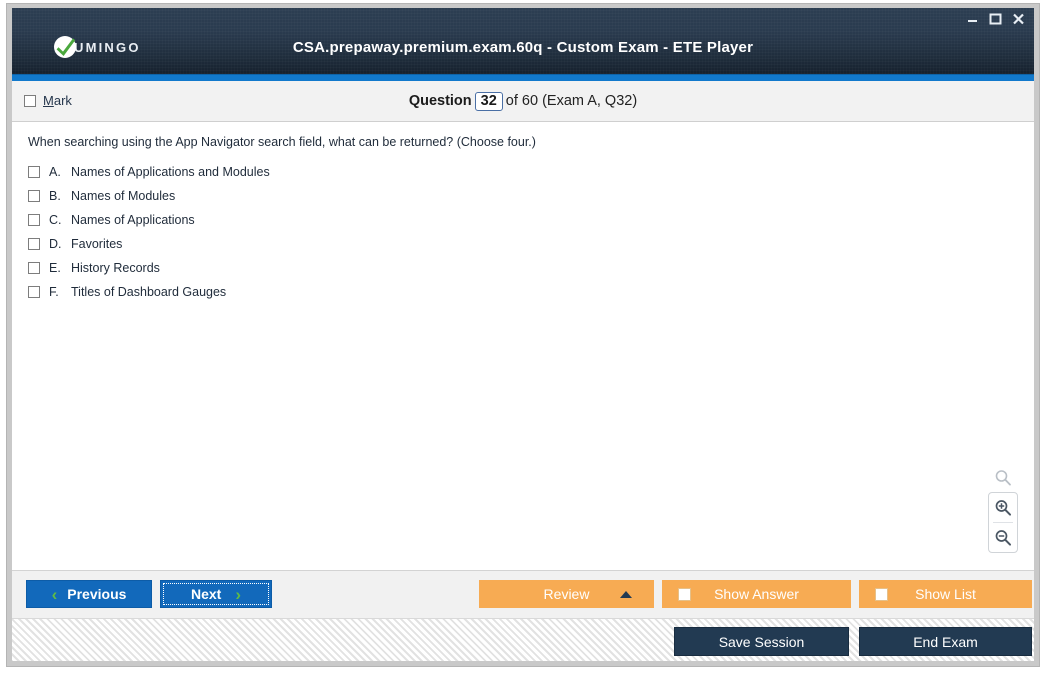 This screenshot has height=673, width=1046. What do you see at coordinates (115, 268) in the screenshot?
I see `option-text: History Records` at bounding box center [115, 268].